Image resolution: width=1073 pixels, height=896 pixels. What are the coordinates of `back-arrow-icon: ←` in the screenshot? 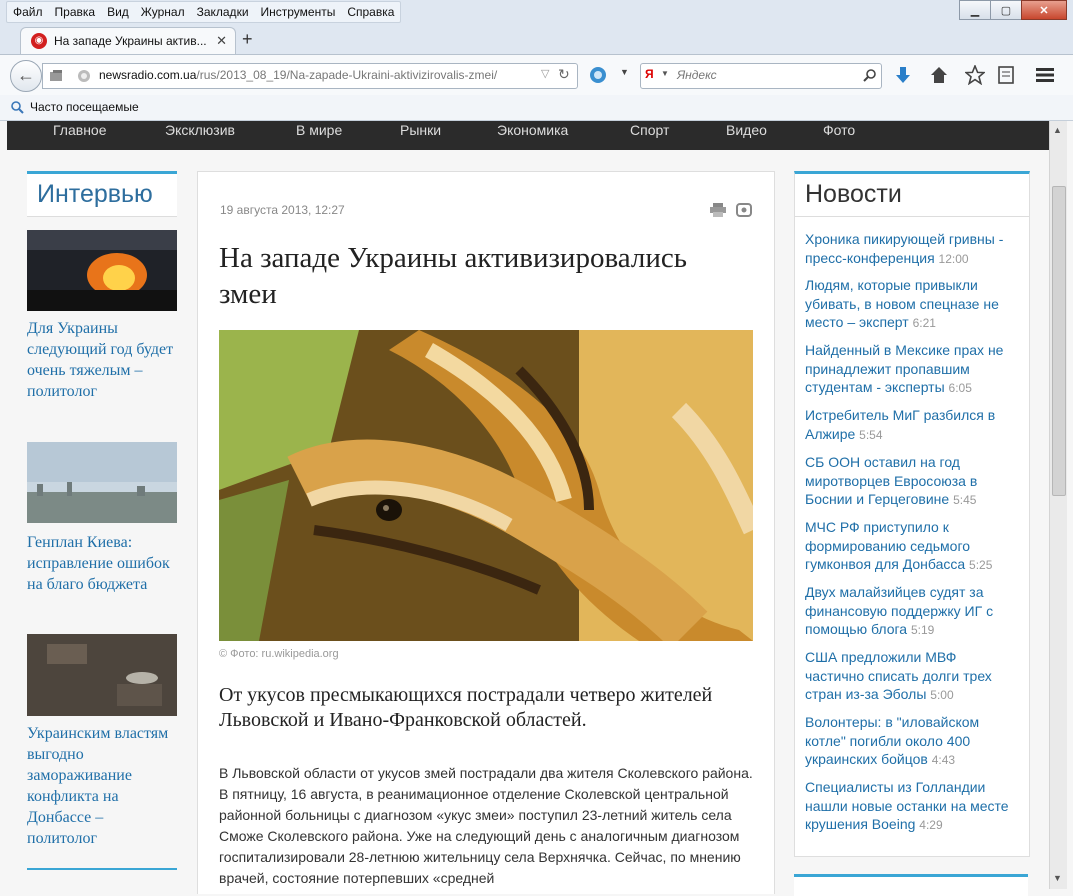 It's located at (26, 75).